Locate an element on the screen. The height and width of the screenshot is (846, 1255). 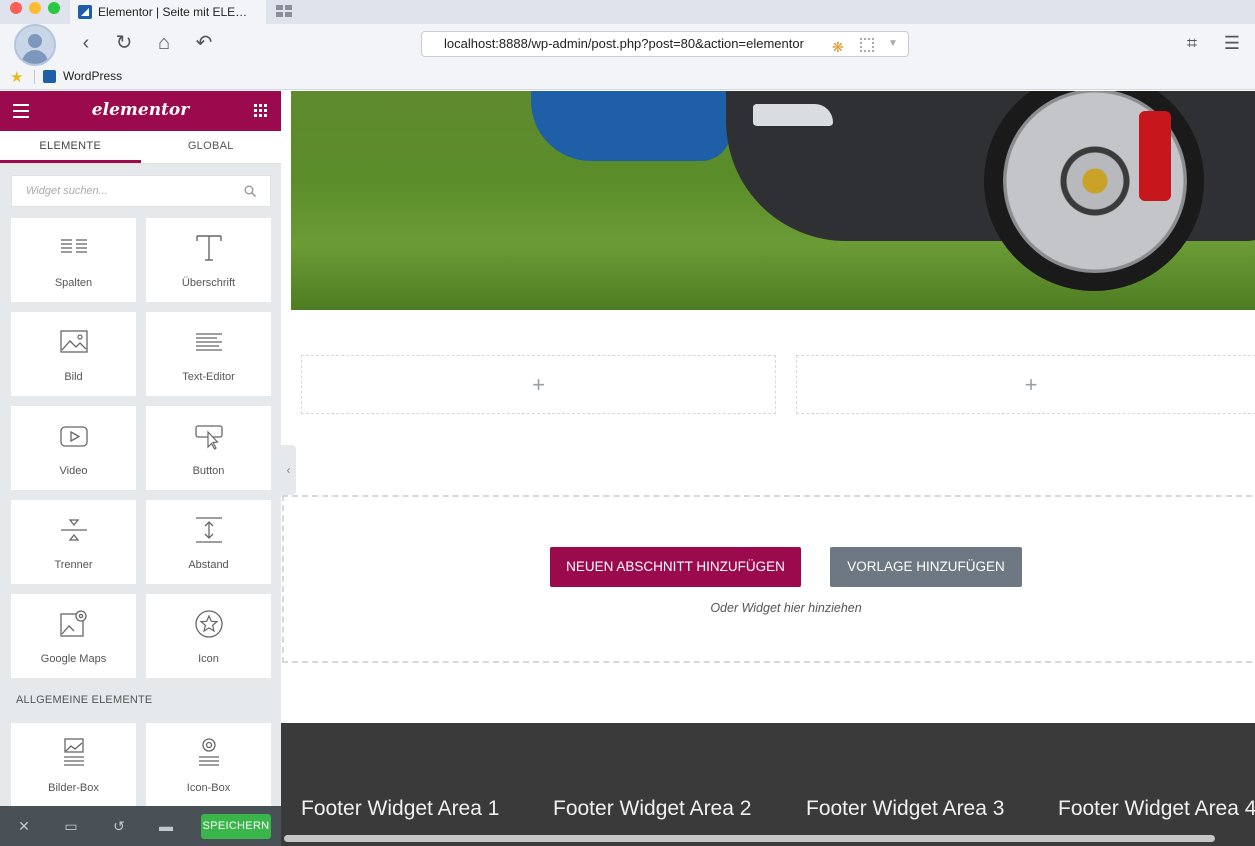
star-icon: ★ is located at coordinates (16, 77).